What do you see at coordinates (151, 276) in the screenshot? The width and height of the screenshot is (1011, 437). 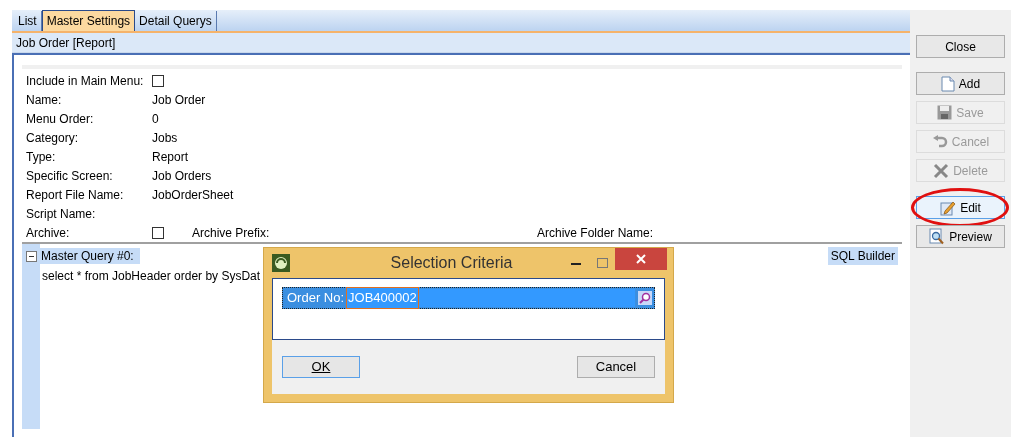 I see `query-text: select * from JobHeader order by SysDat` at bounding box center [151, 276].